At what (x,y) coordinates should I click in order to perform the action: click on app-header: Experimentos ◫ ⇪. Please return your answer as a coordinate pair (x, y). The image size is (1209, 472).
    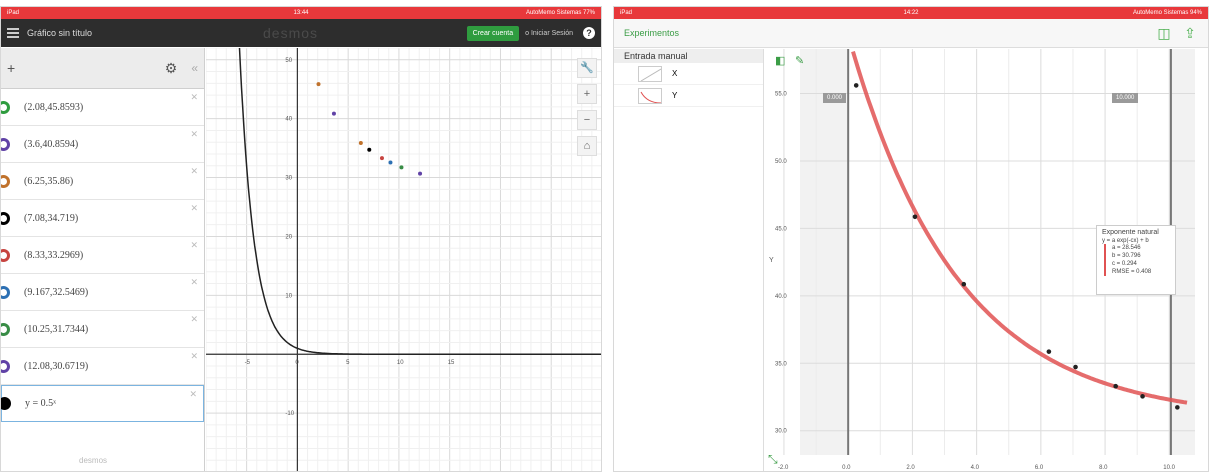
    Looking at the image, I should click on (911, 33).